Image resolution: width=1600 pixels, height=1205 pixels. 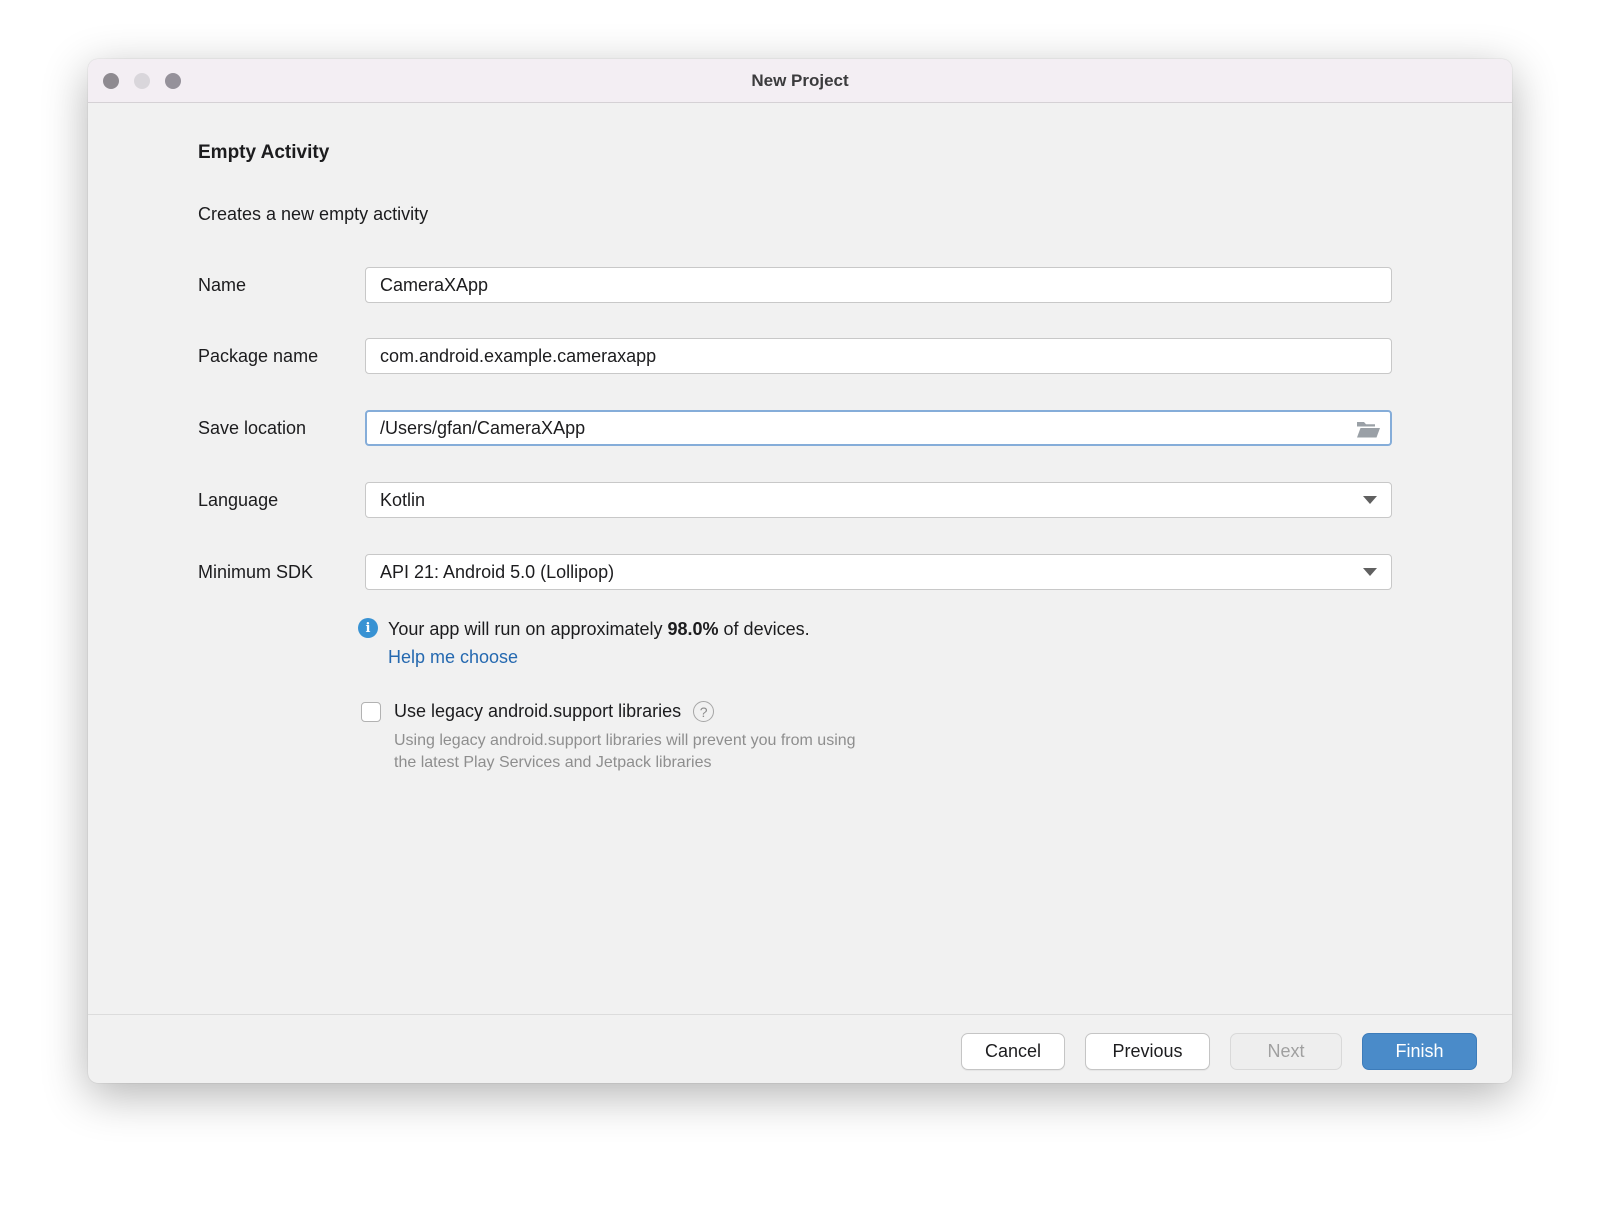 I want to click on name-field-box, so click(x=878, y=285).